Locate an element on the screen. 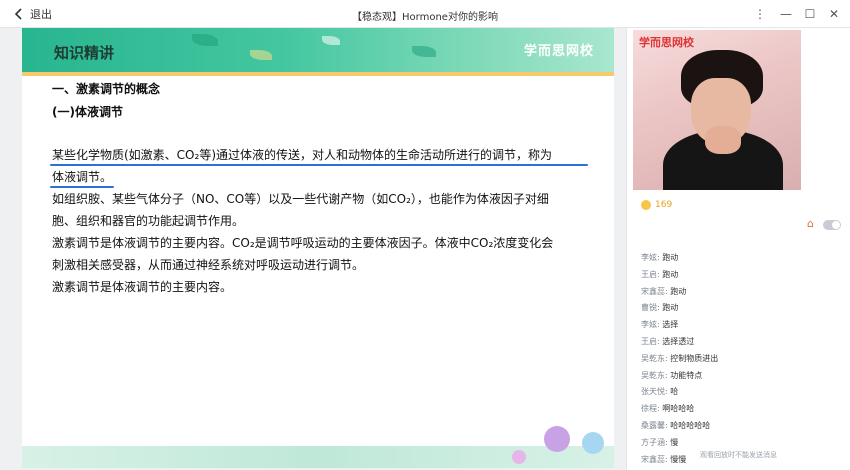 The height and width of the screenshot is (470, 850). chat-user: 方子涵: is located at coordinates (654, 442).